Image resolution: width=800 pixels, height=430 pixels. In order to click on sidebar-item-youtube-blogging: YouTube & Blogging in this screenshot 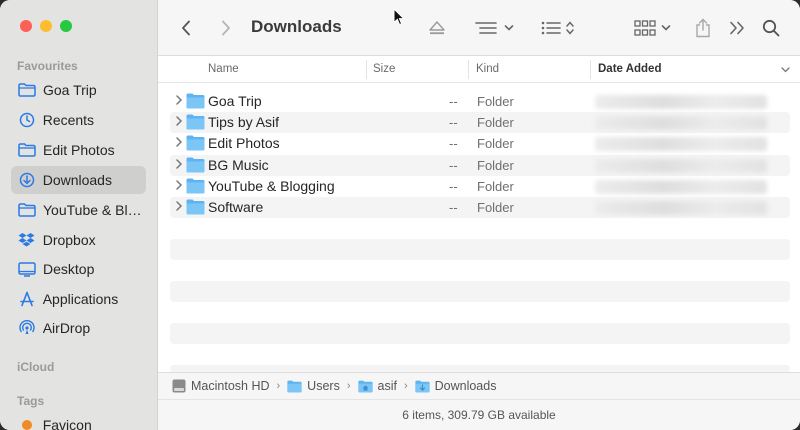, I will do `click(78, 210)`.